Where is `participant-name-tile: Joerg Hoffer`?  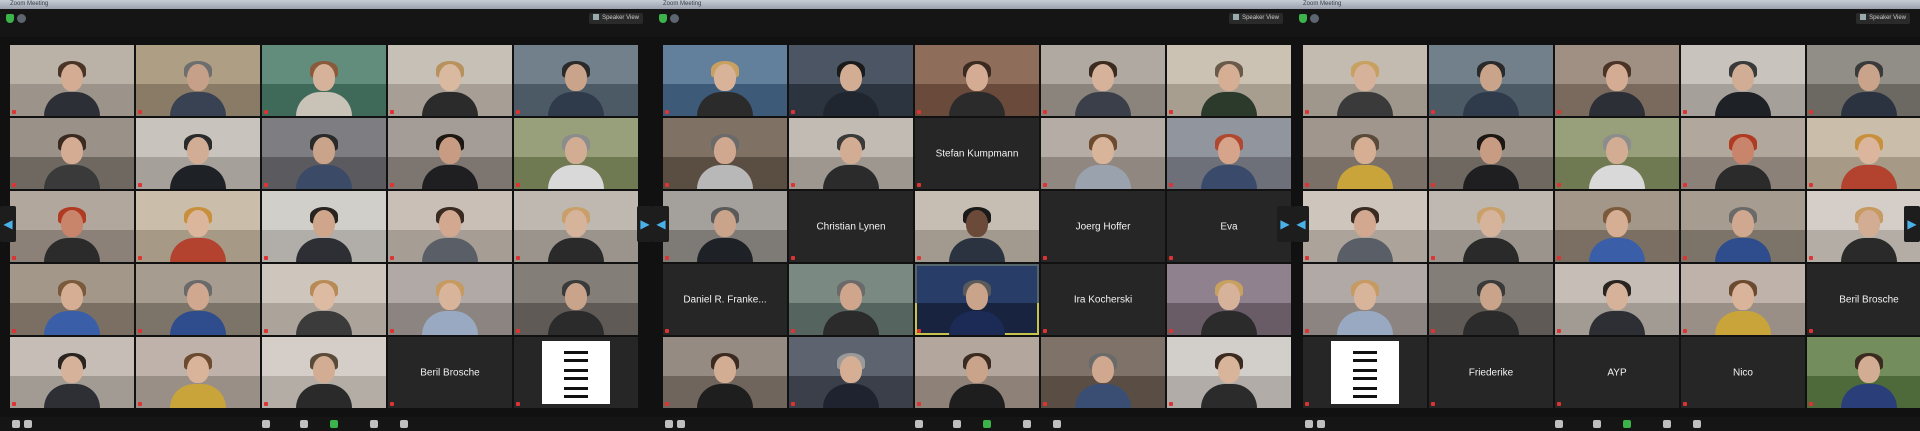
participant-name-tile: Joerg Hoffer is located at coordinates (1103, 226).